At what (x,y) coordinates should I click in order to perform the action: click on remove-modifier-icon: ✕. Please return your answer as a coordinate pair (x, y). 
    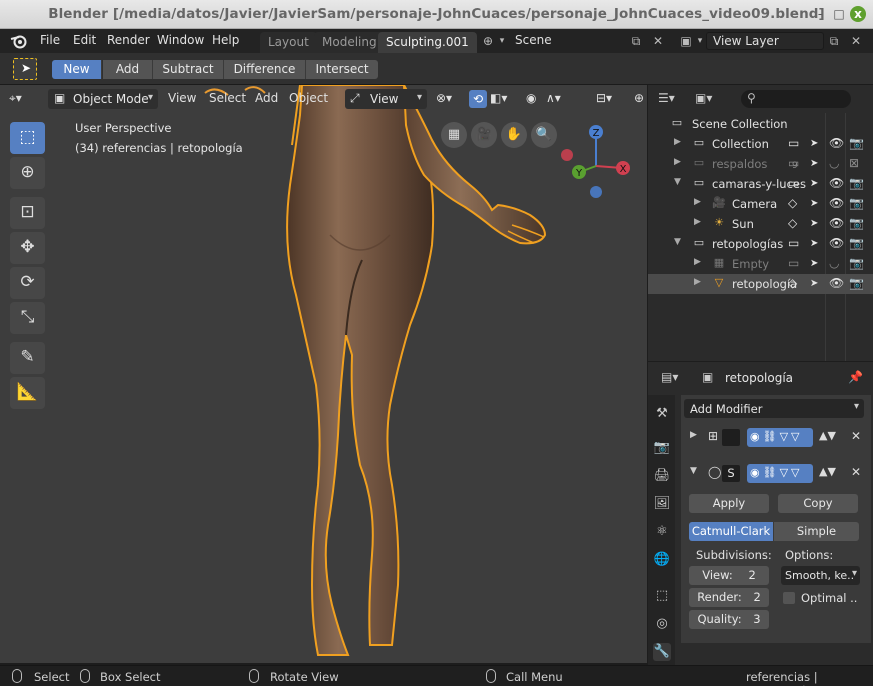
    Looking at the image, I should click on (856, 436).